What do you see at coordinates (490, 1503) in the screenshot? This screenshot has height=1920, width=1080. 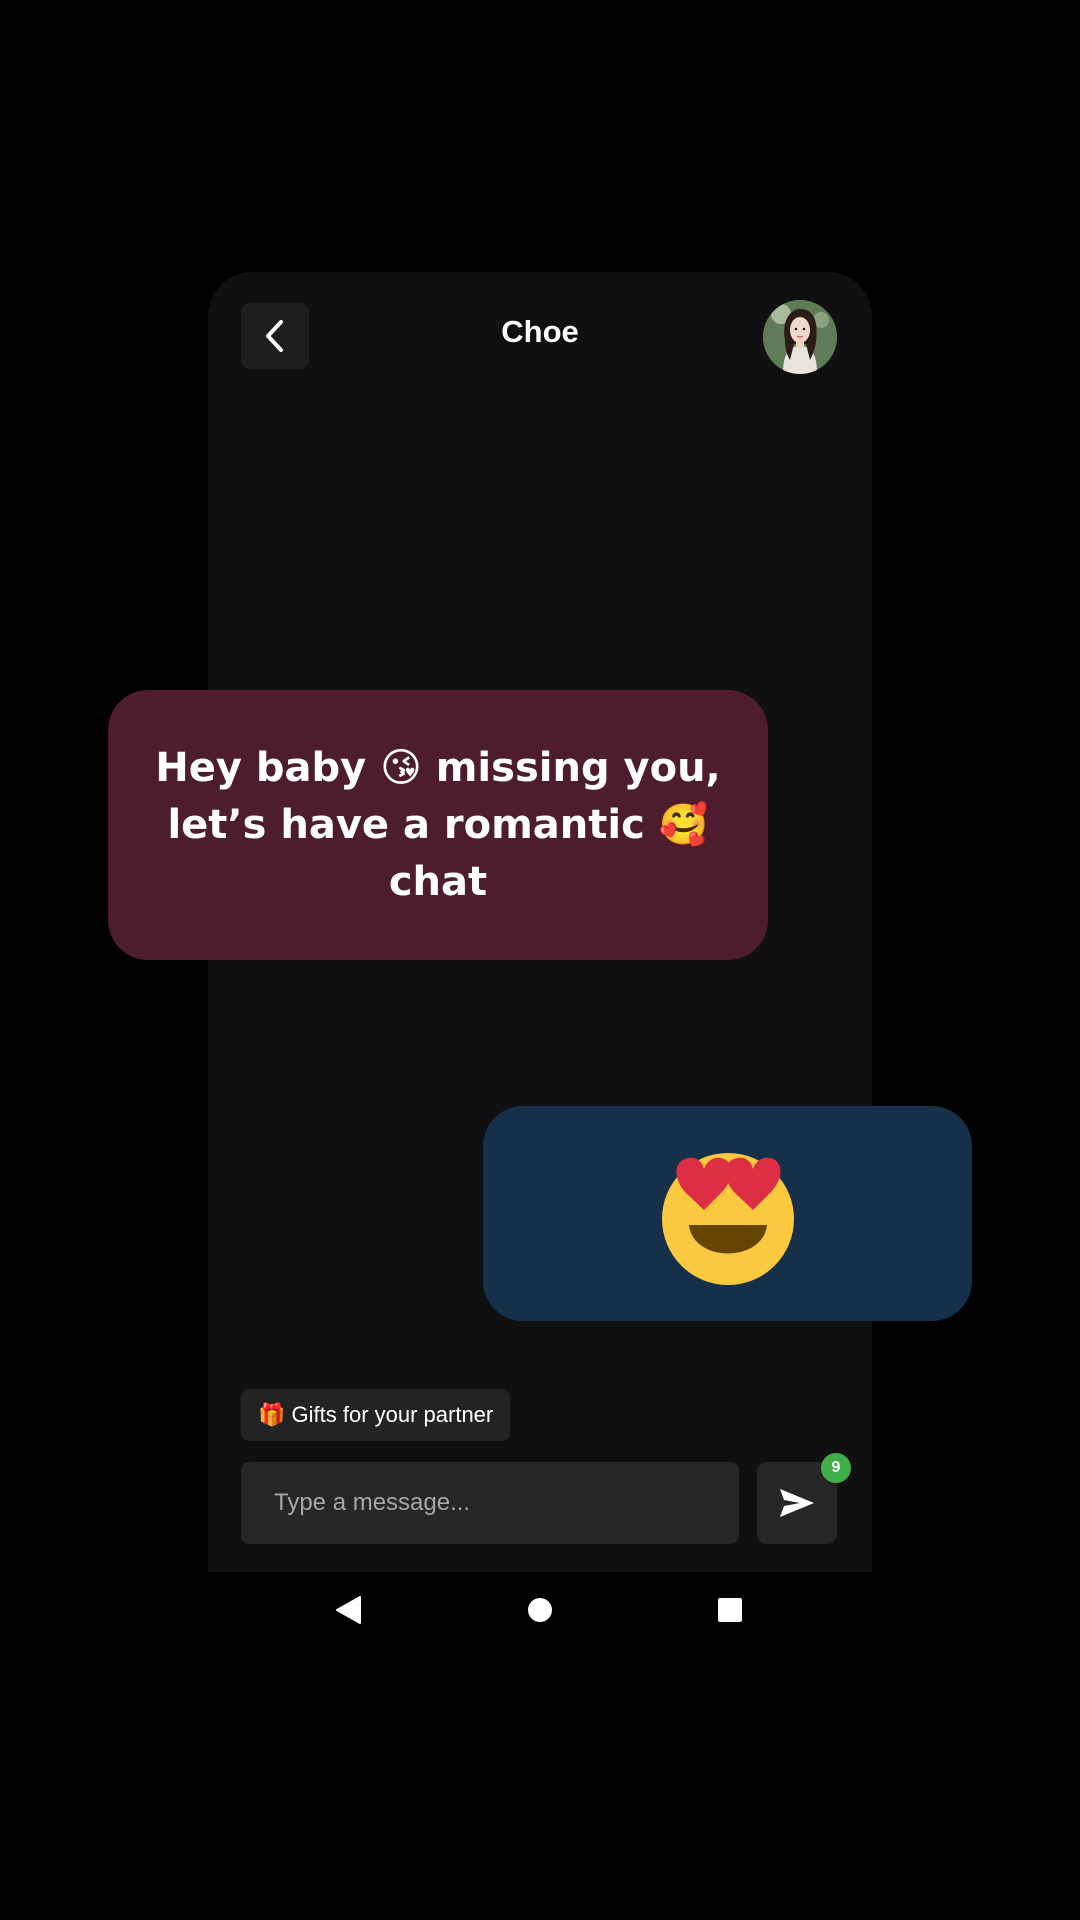 I see `message-input` at bounding box center [490, 1503].